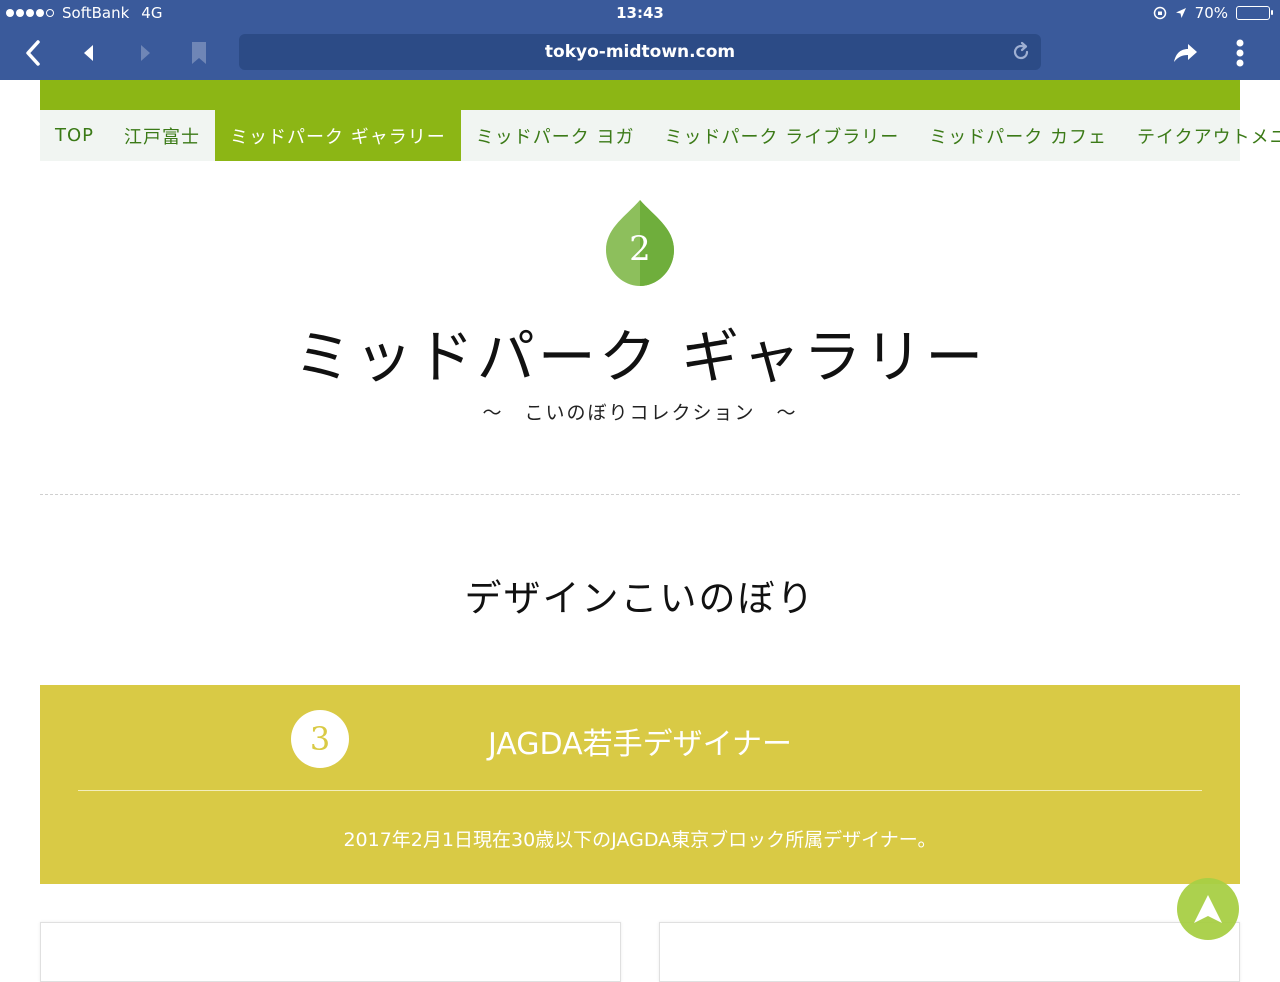  I want to click on status-bar: SoftBank 4G 13:43 70%, so click(640, 13).